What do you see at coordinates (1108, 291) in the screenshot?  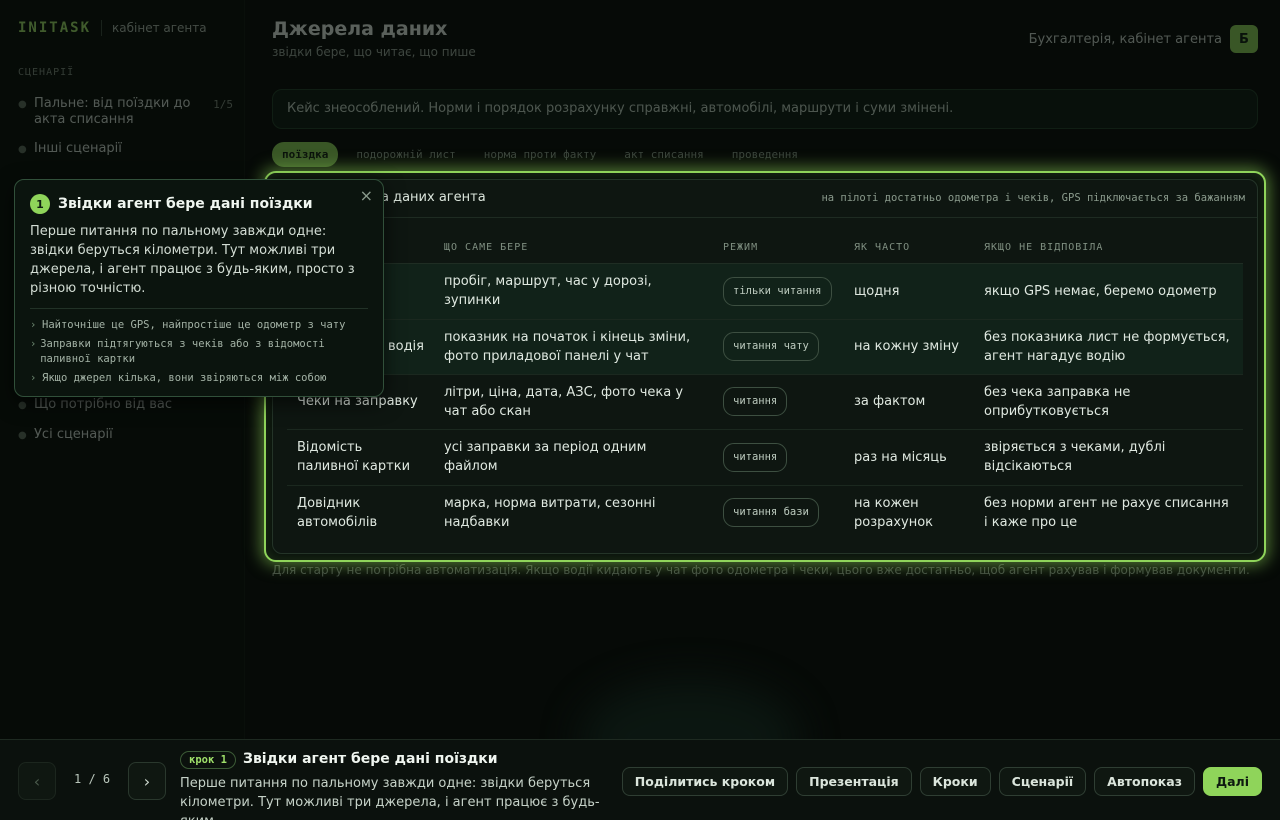 I see `cell-fallback: якщо GPS немає, беремо одометр` at bounding box center [1108, 291].